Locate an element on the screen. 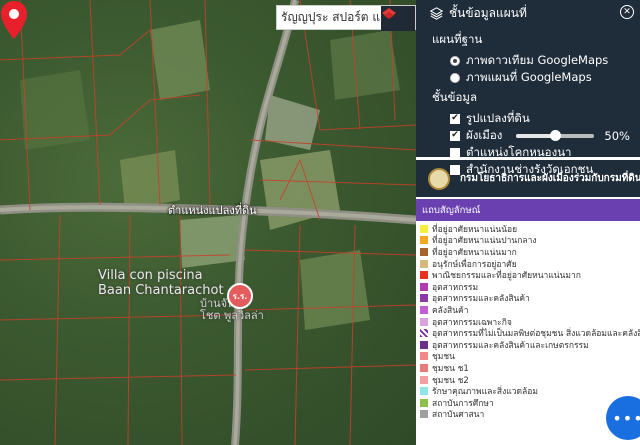 This screenshot has height=445, width=640. opacity-value: 50% is located at coordinates (617, 135).